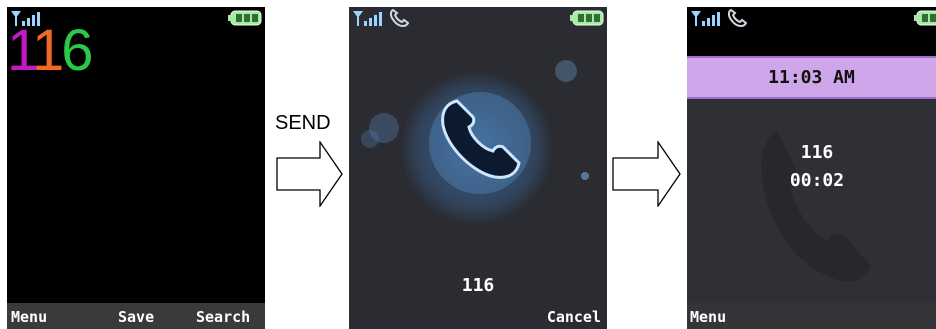 The image size is (936, 329). Describe the element at coordinates (77, 50) in the screenshot. I see `dialed-digit: 6` at that location.